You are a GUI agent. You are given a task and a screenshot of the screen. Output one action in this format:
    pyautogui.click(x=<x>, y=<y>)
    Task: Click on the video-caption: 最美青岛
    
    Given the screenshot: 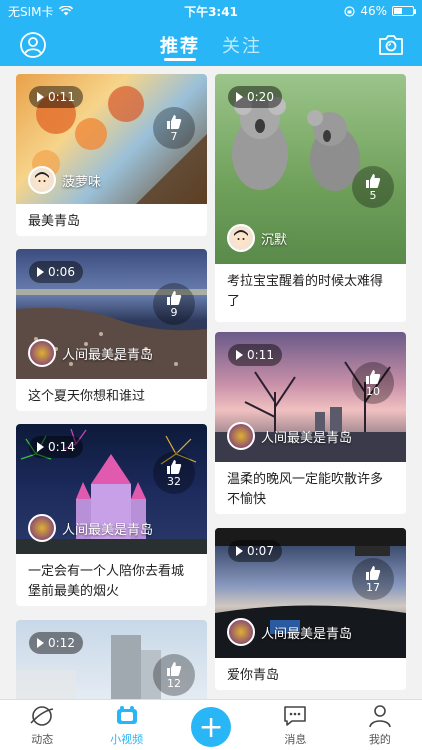 What is the action you would take?
    pyautogui.click(x=54, y=221)
    